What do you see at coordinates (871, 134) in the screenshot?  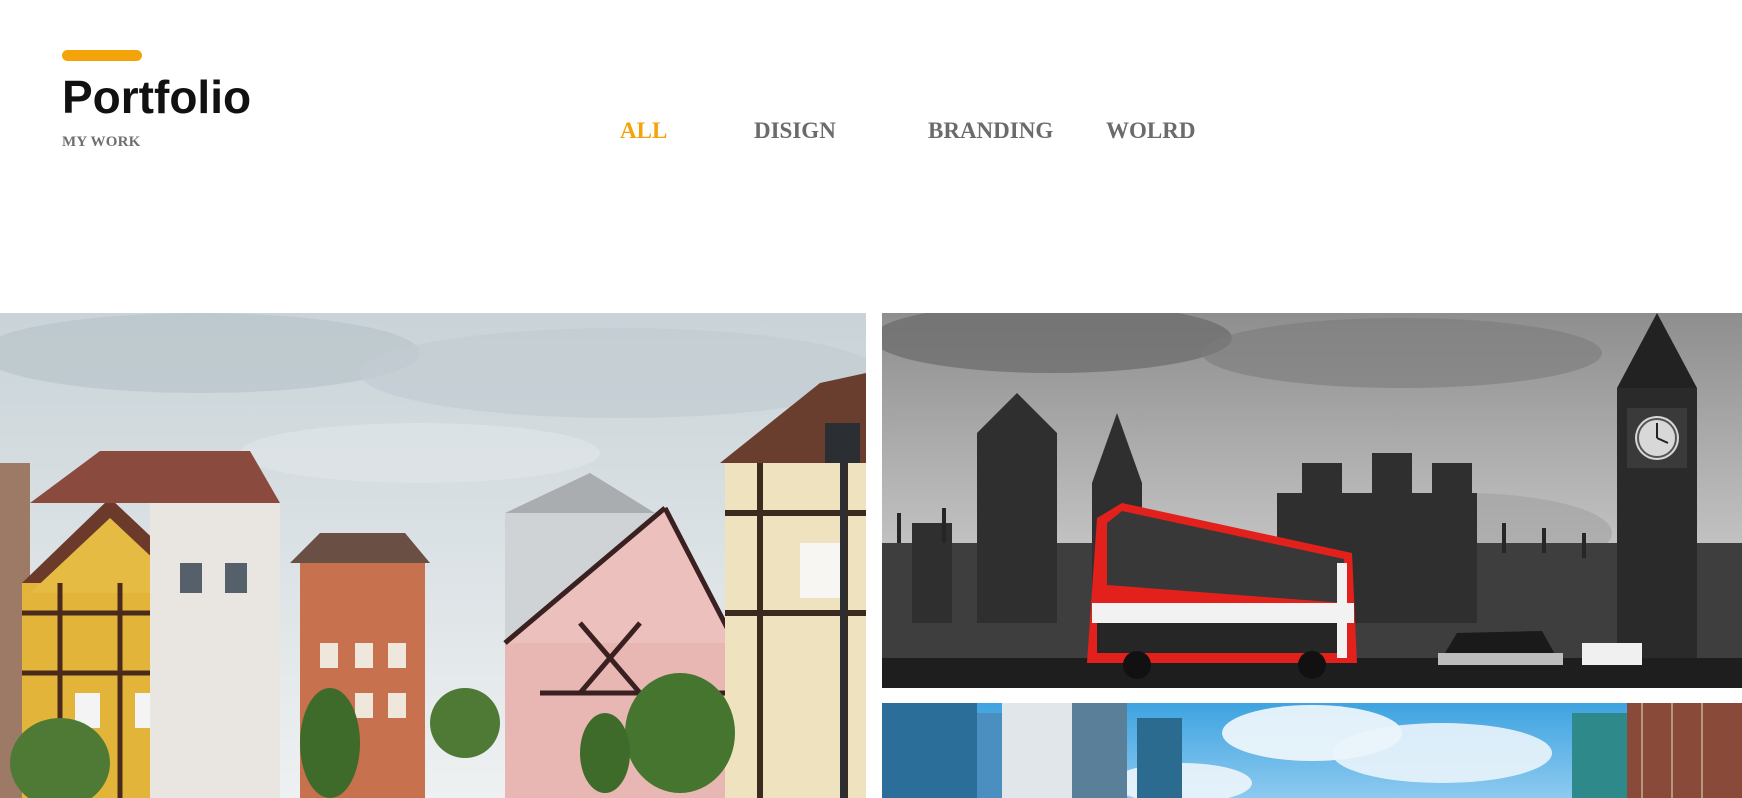 I see `portfolio-filter-nav: ALL DISIGN BRANDING WOLRD` at bounding box center [871, 134].